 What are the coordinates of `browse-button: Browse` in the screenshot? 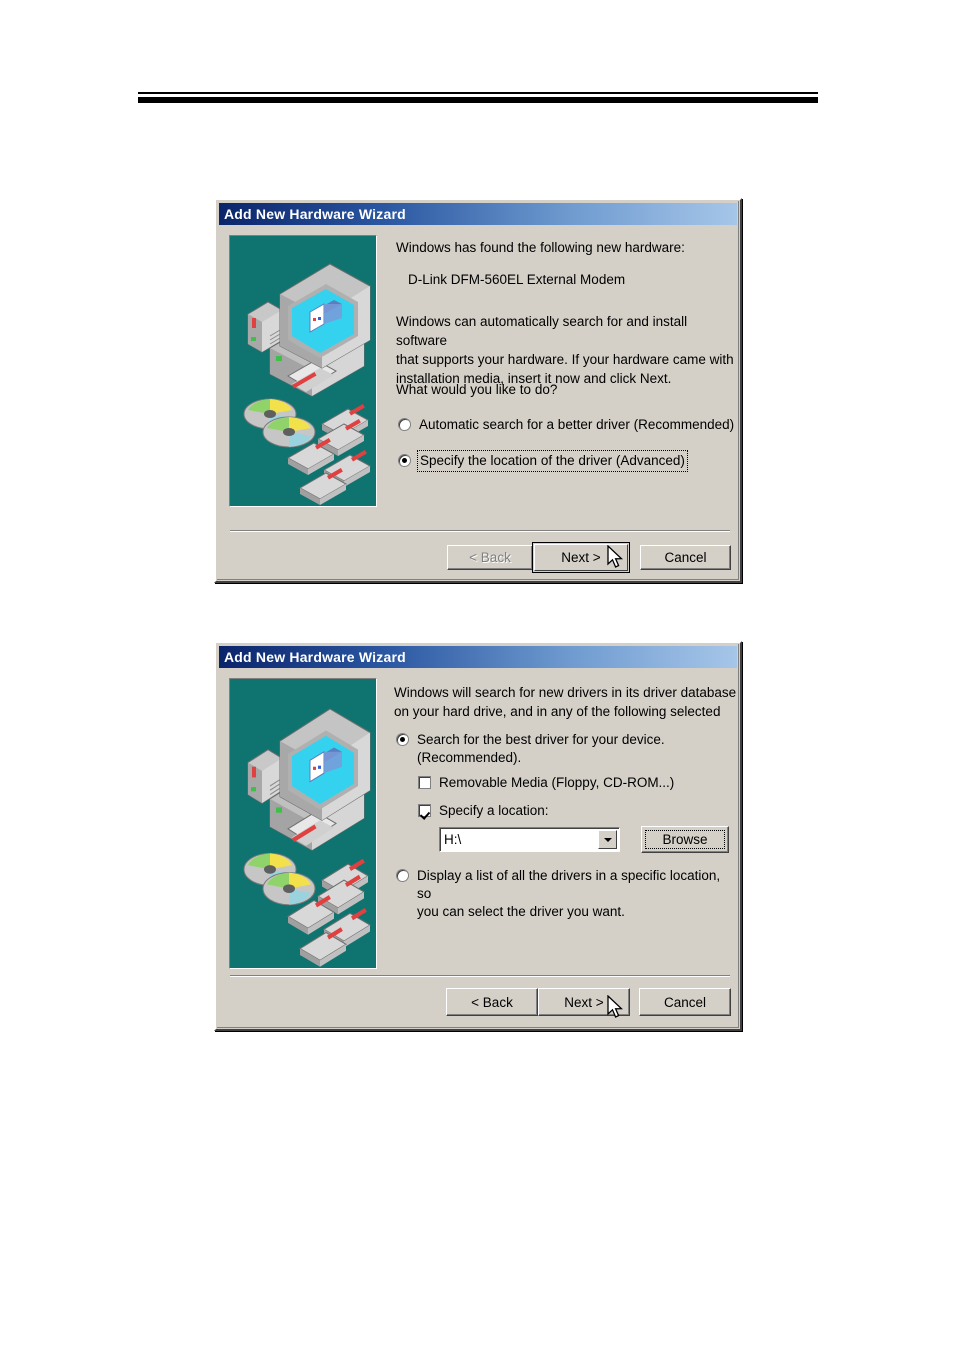 It's located at (685, 839).